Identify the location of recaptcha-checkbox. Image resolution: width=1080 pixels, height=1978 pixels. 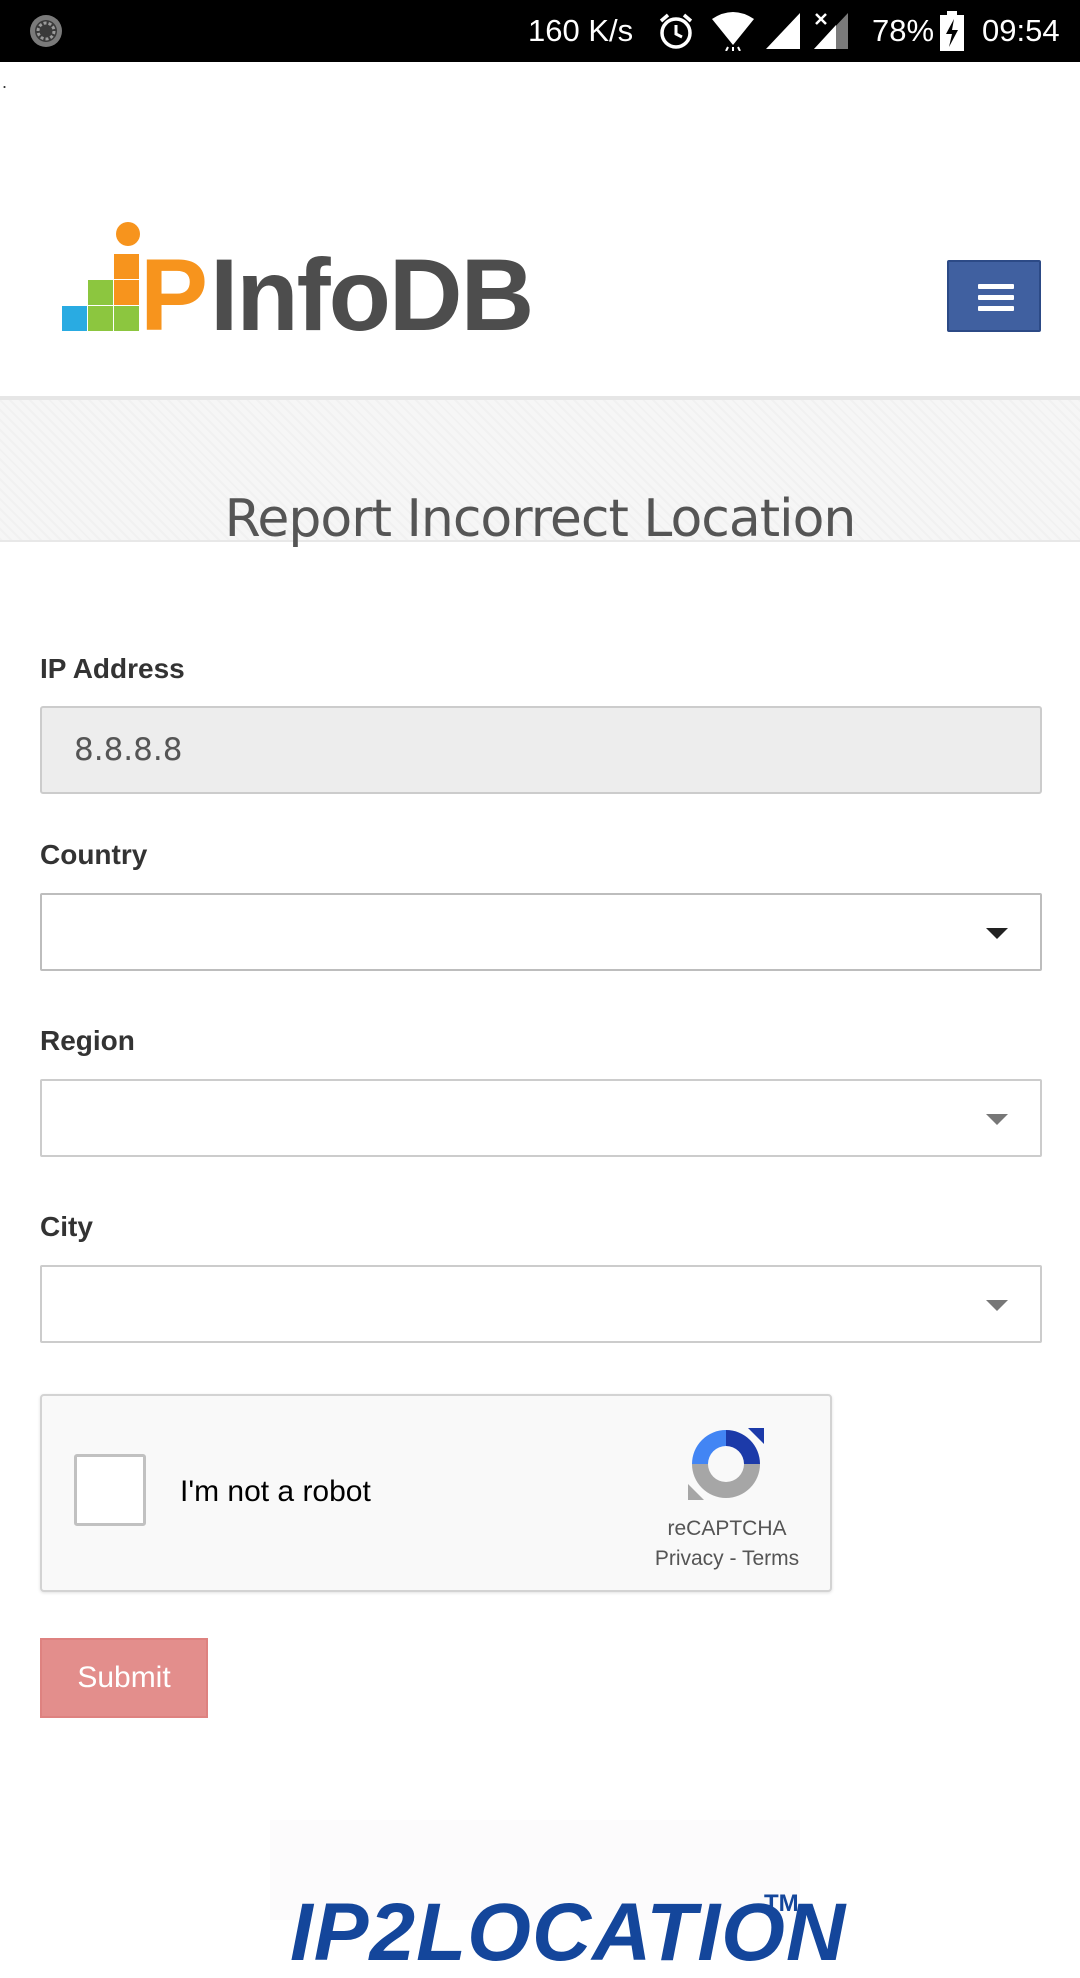
(110, 1490).